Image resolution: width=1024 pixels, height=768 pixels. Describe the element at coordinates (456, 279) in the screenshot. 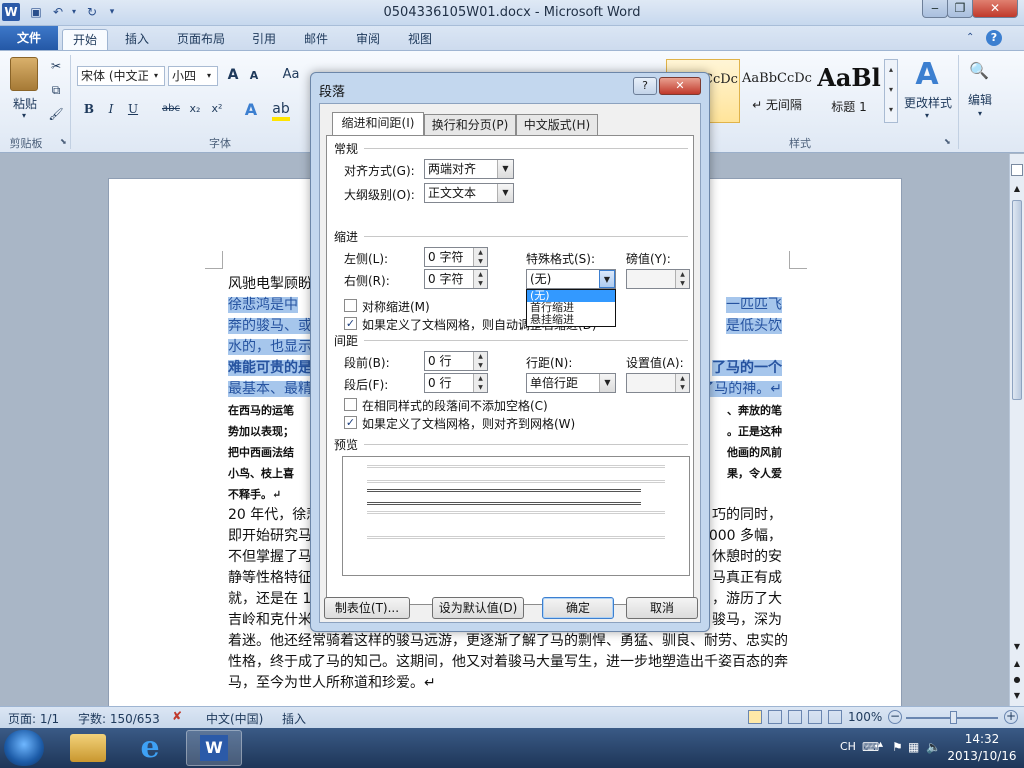

I see `right-indent-input: 0 字符 ▲ ▼` at that location.